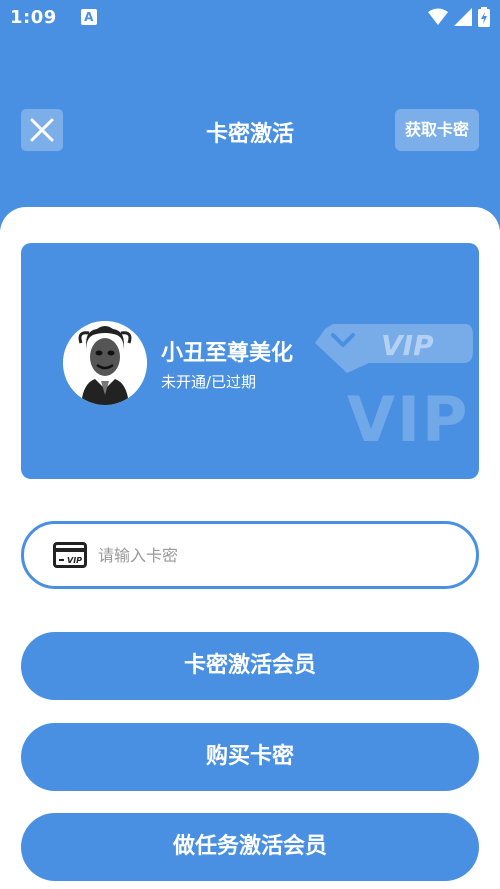 Image resolution: width=500 pixels, height=889 pixels. I want to click on card-code-input, so click(278, 555).